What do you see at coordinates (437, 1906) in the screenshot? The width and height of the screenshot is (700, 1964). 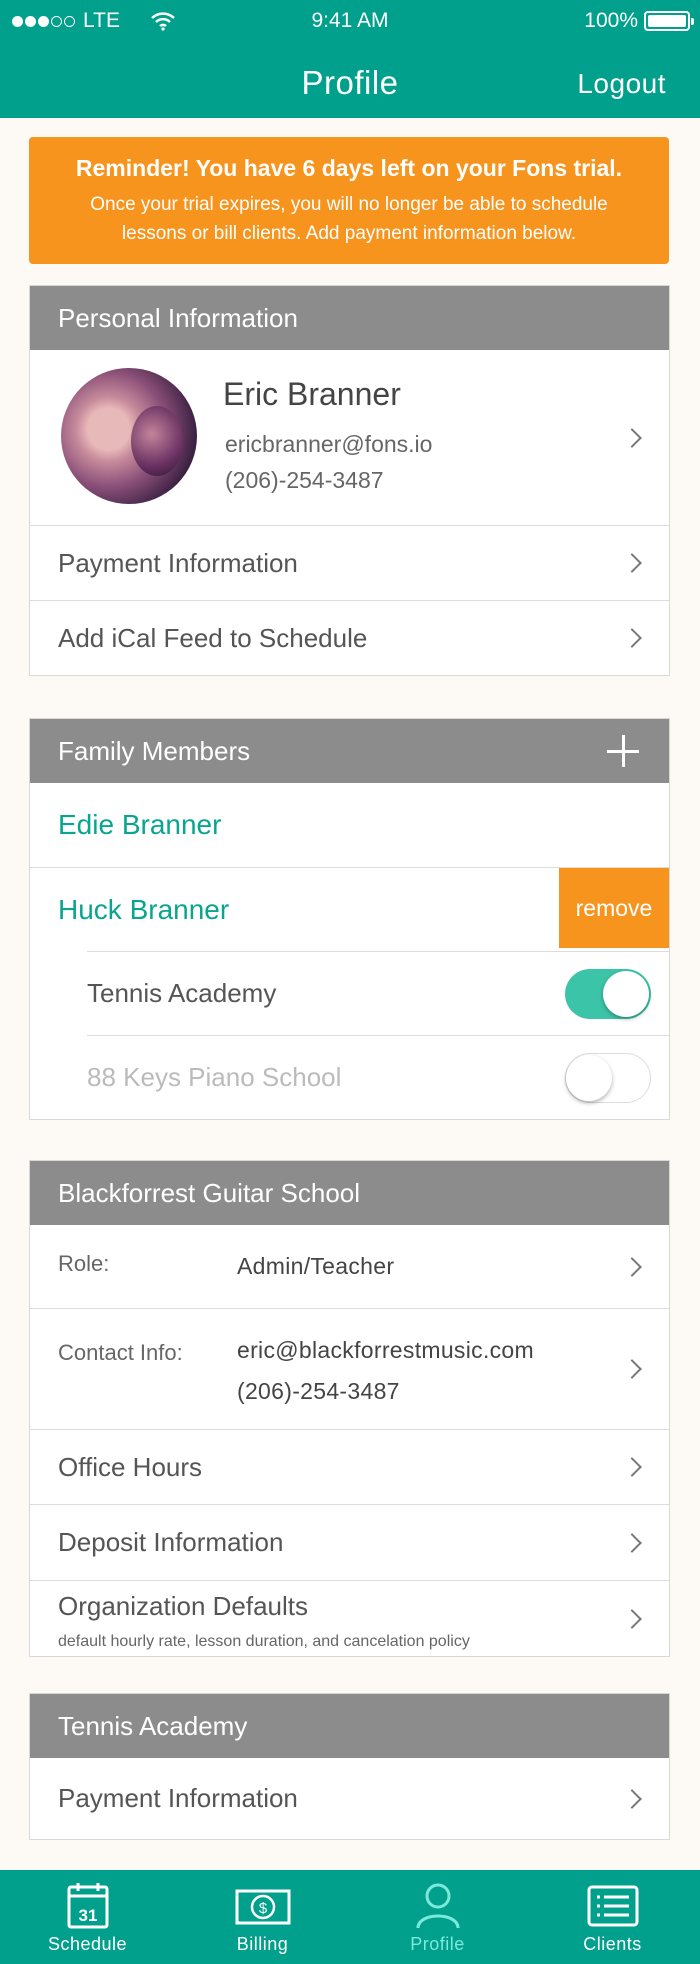 I see `person-icon` at bounding box center [437, 1906].